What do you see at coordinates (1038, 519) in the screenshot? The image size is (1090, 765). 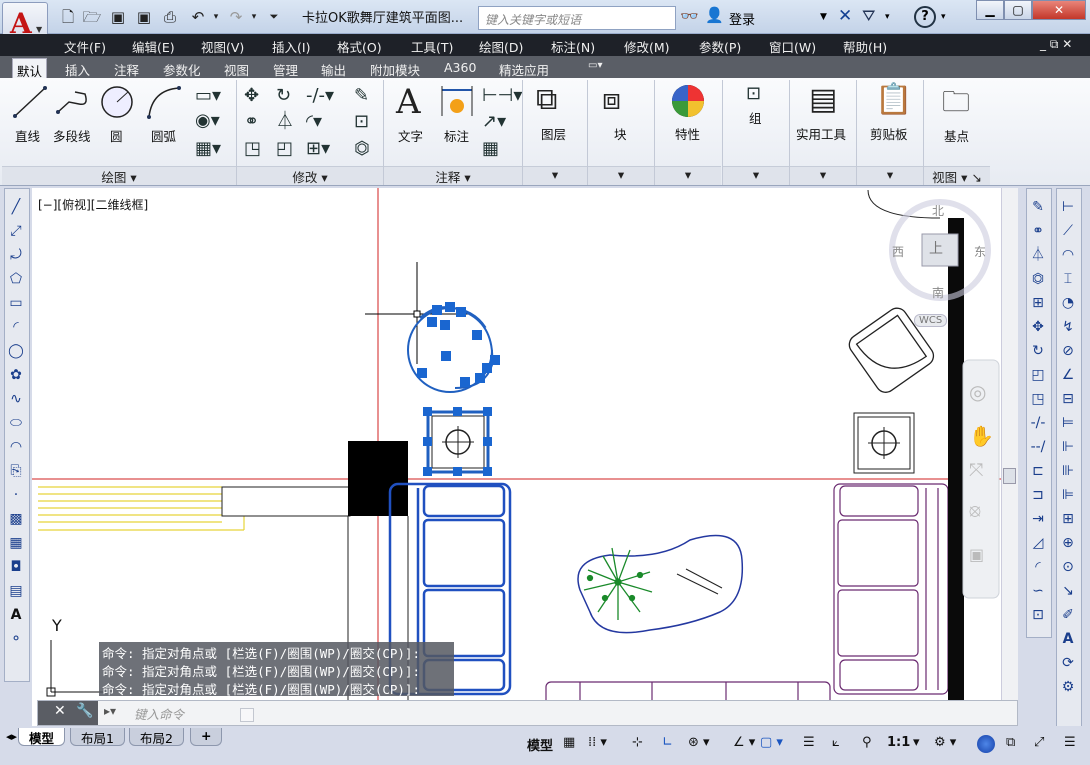 I see `join-icon: ⇥` at bounding box center [1038, 519].